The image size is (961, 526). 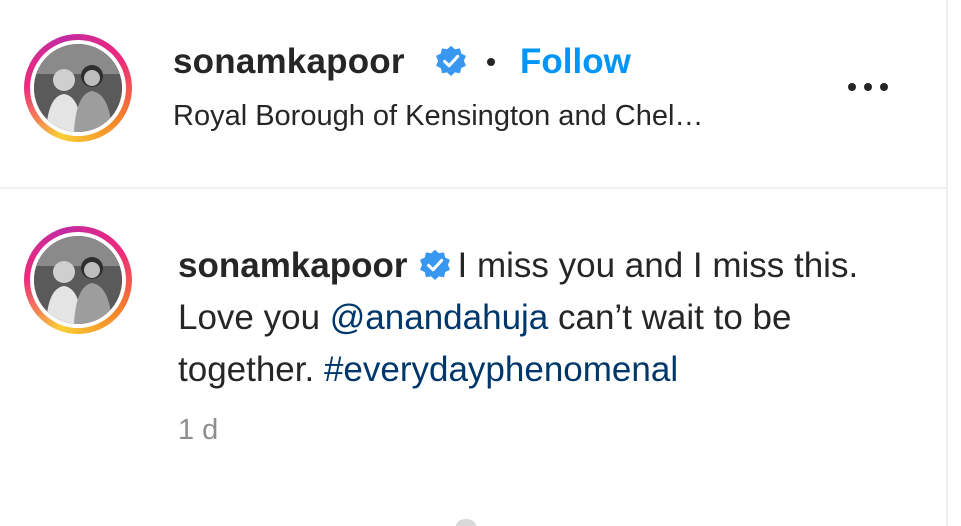 What do you see at coordinates (501, 369) in the screenshot?
I see `hashtag-link: #everydayphenomenal` at bounding box center [501, 369].